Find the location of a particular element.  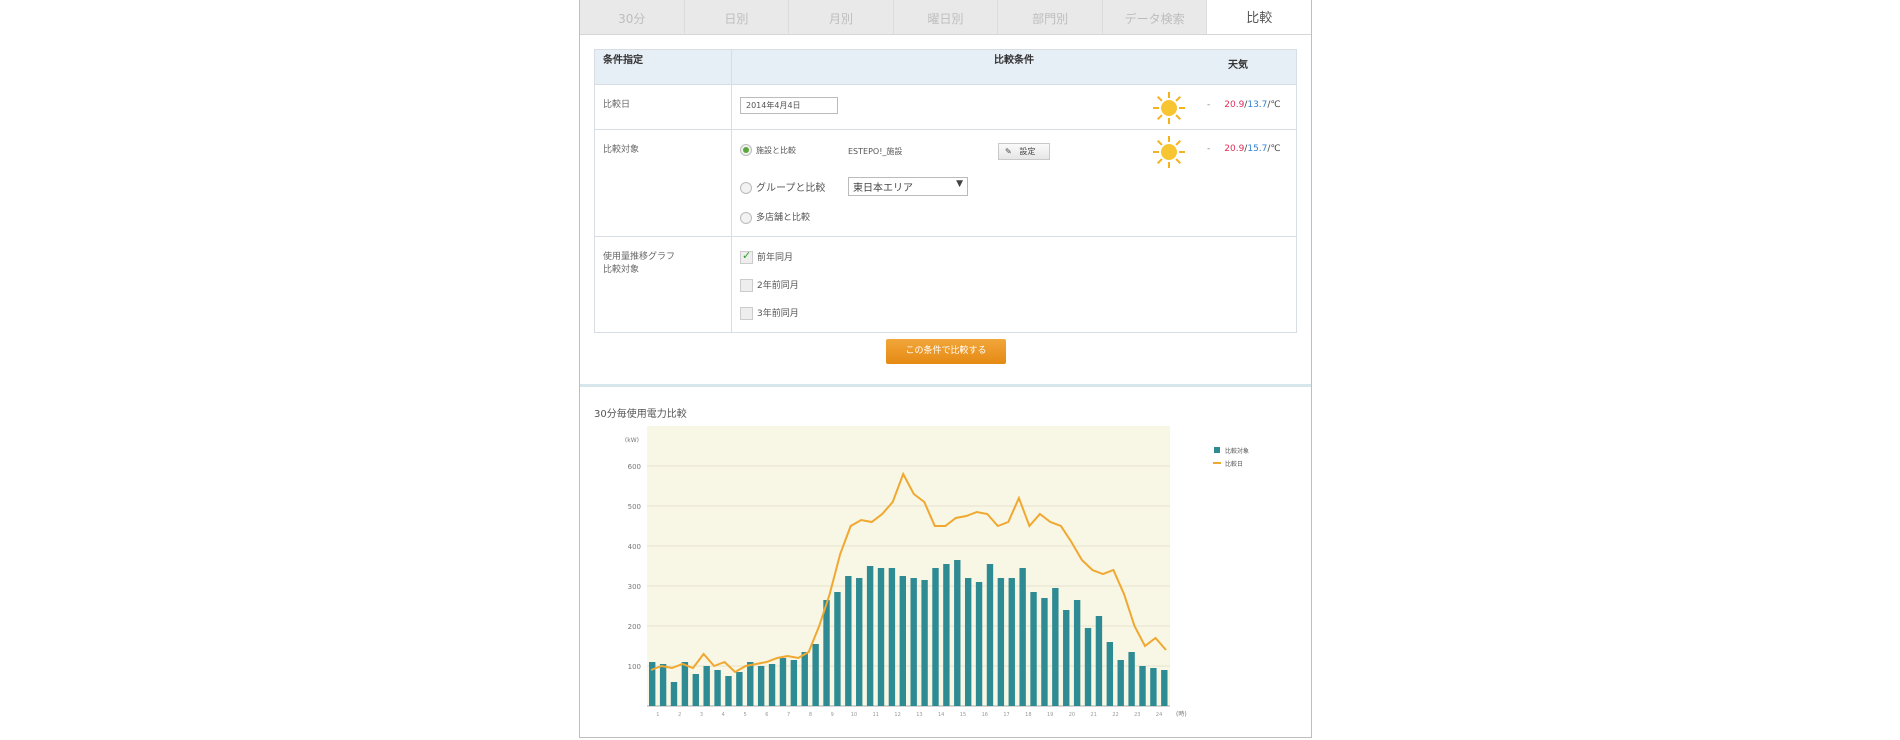

x-tick-label: 13 is located at coordinates (919, 715).